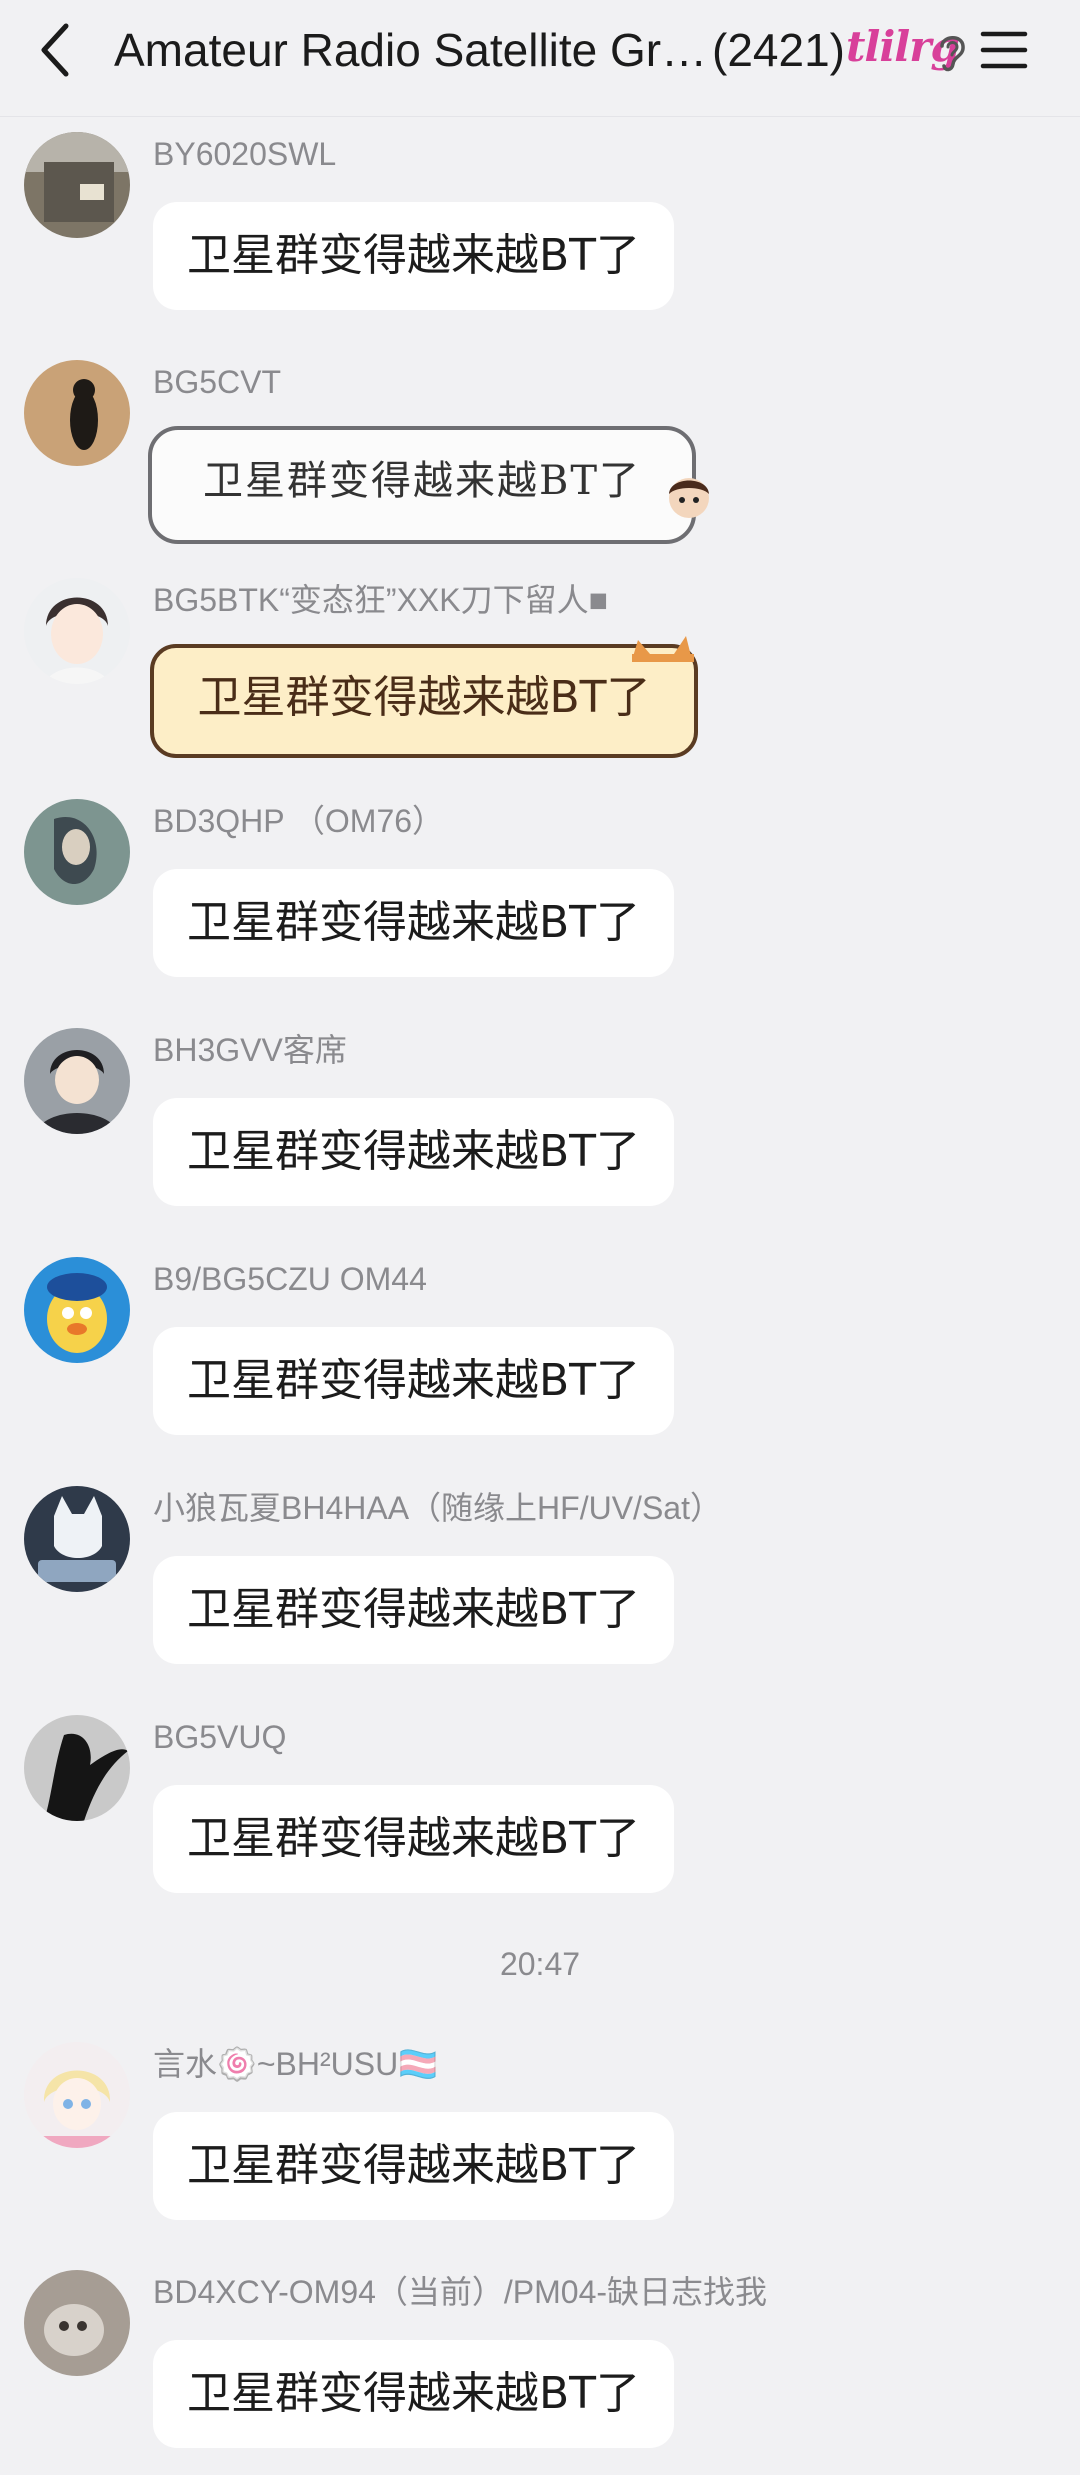  I want to click on sender-name: B9/BG5CZU OM44, so click(290, 1279).